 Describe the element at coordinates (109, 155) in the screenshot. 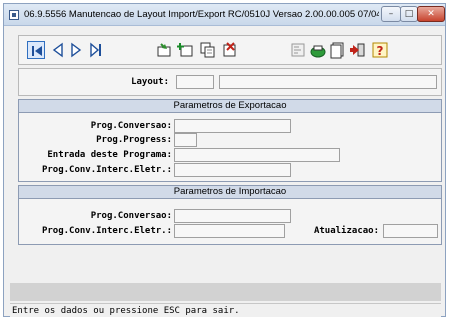

I see `entrada-programa-label: Entrada deste Programa:` at that location.